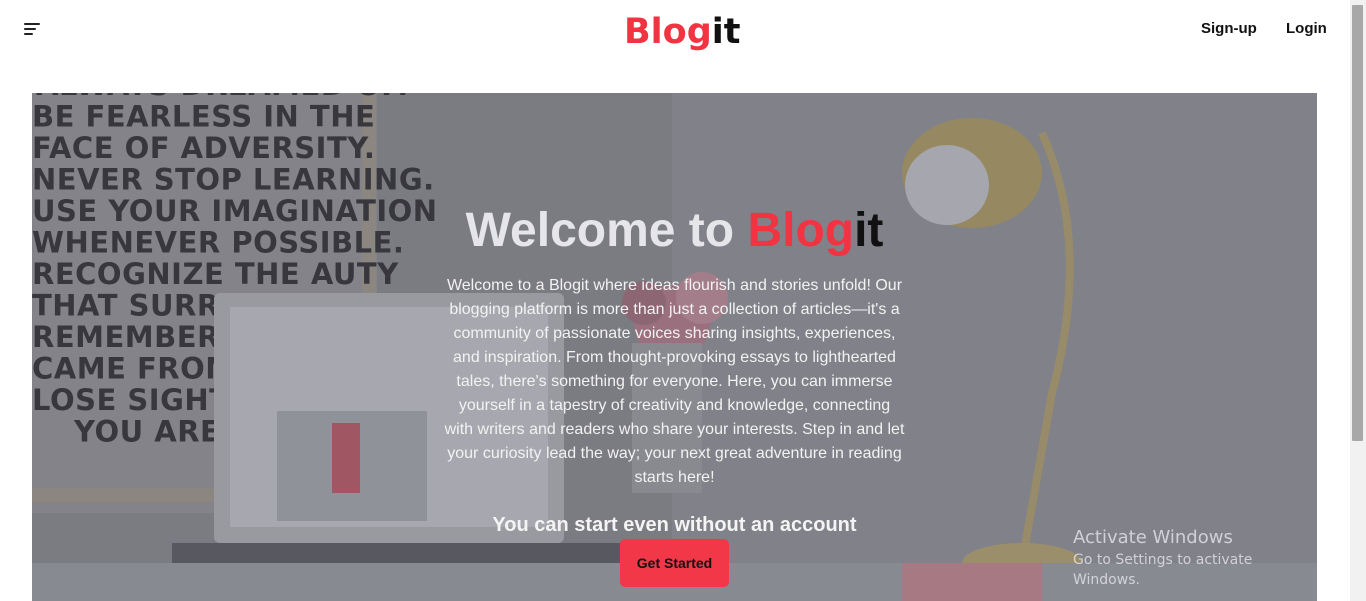  I want to click on hero-title-brand-blog: Blog, so click(801, 230).